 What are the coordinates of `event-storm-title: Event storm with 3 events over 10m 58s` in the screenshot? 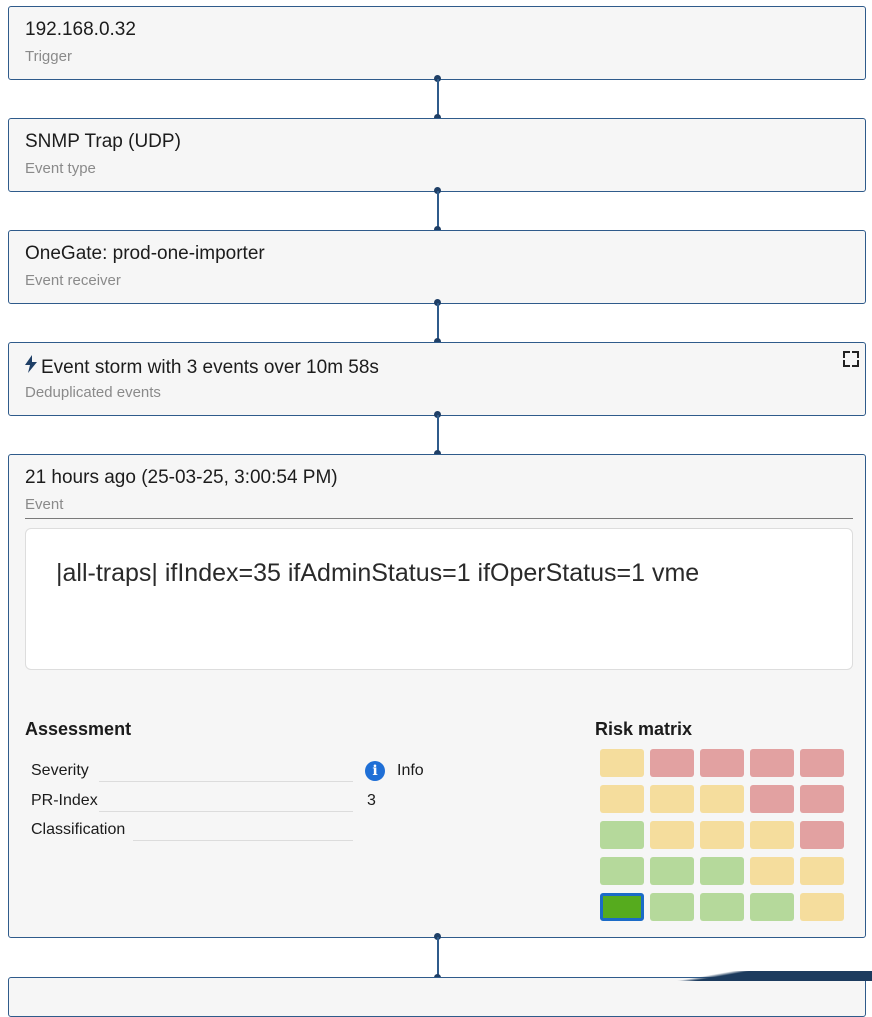 It's located at (202, 367).